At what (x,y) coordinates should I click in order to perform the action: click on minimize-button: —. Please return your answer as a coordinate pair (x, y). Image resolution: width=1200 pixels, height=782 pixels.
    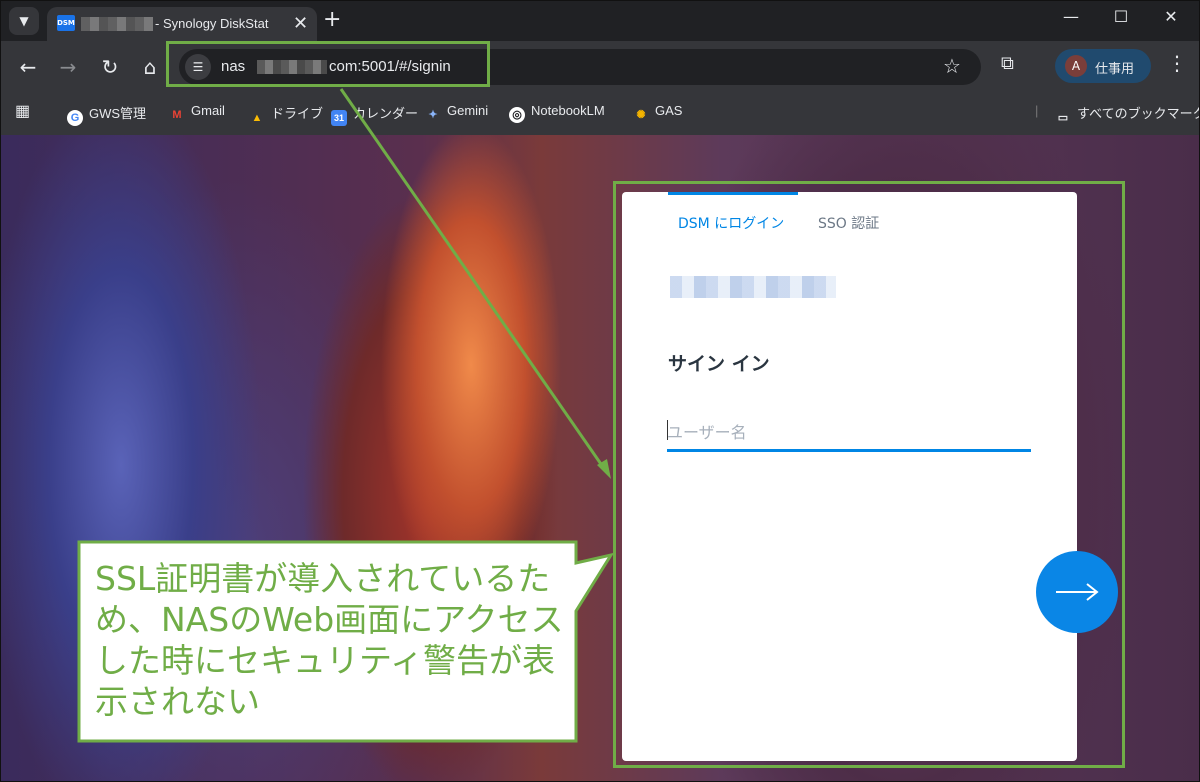
    Looking at the image, I should click on (1071, 16).